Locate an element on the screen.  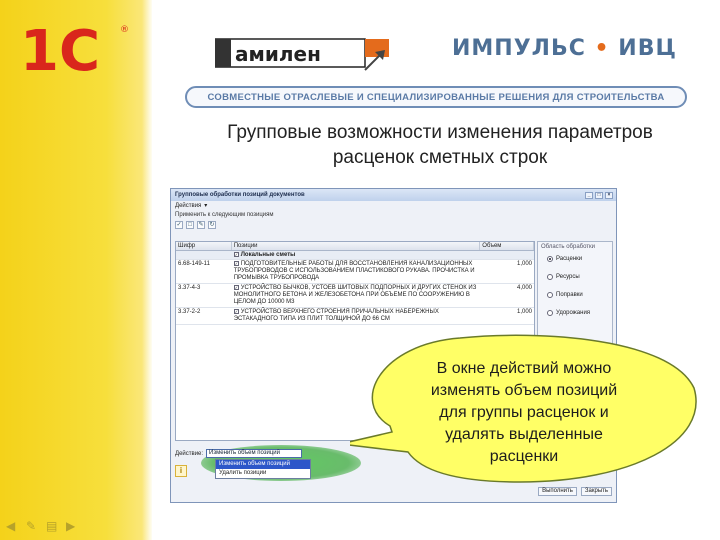
col-volume: Объем is located at coordinates (507, 246).